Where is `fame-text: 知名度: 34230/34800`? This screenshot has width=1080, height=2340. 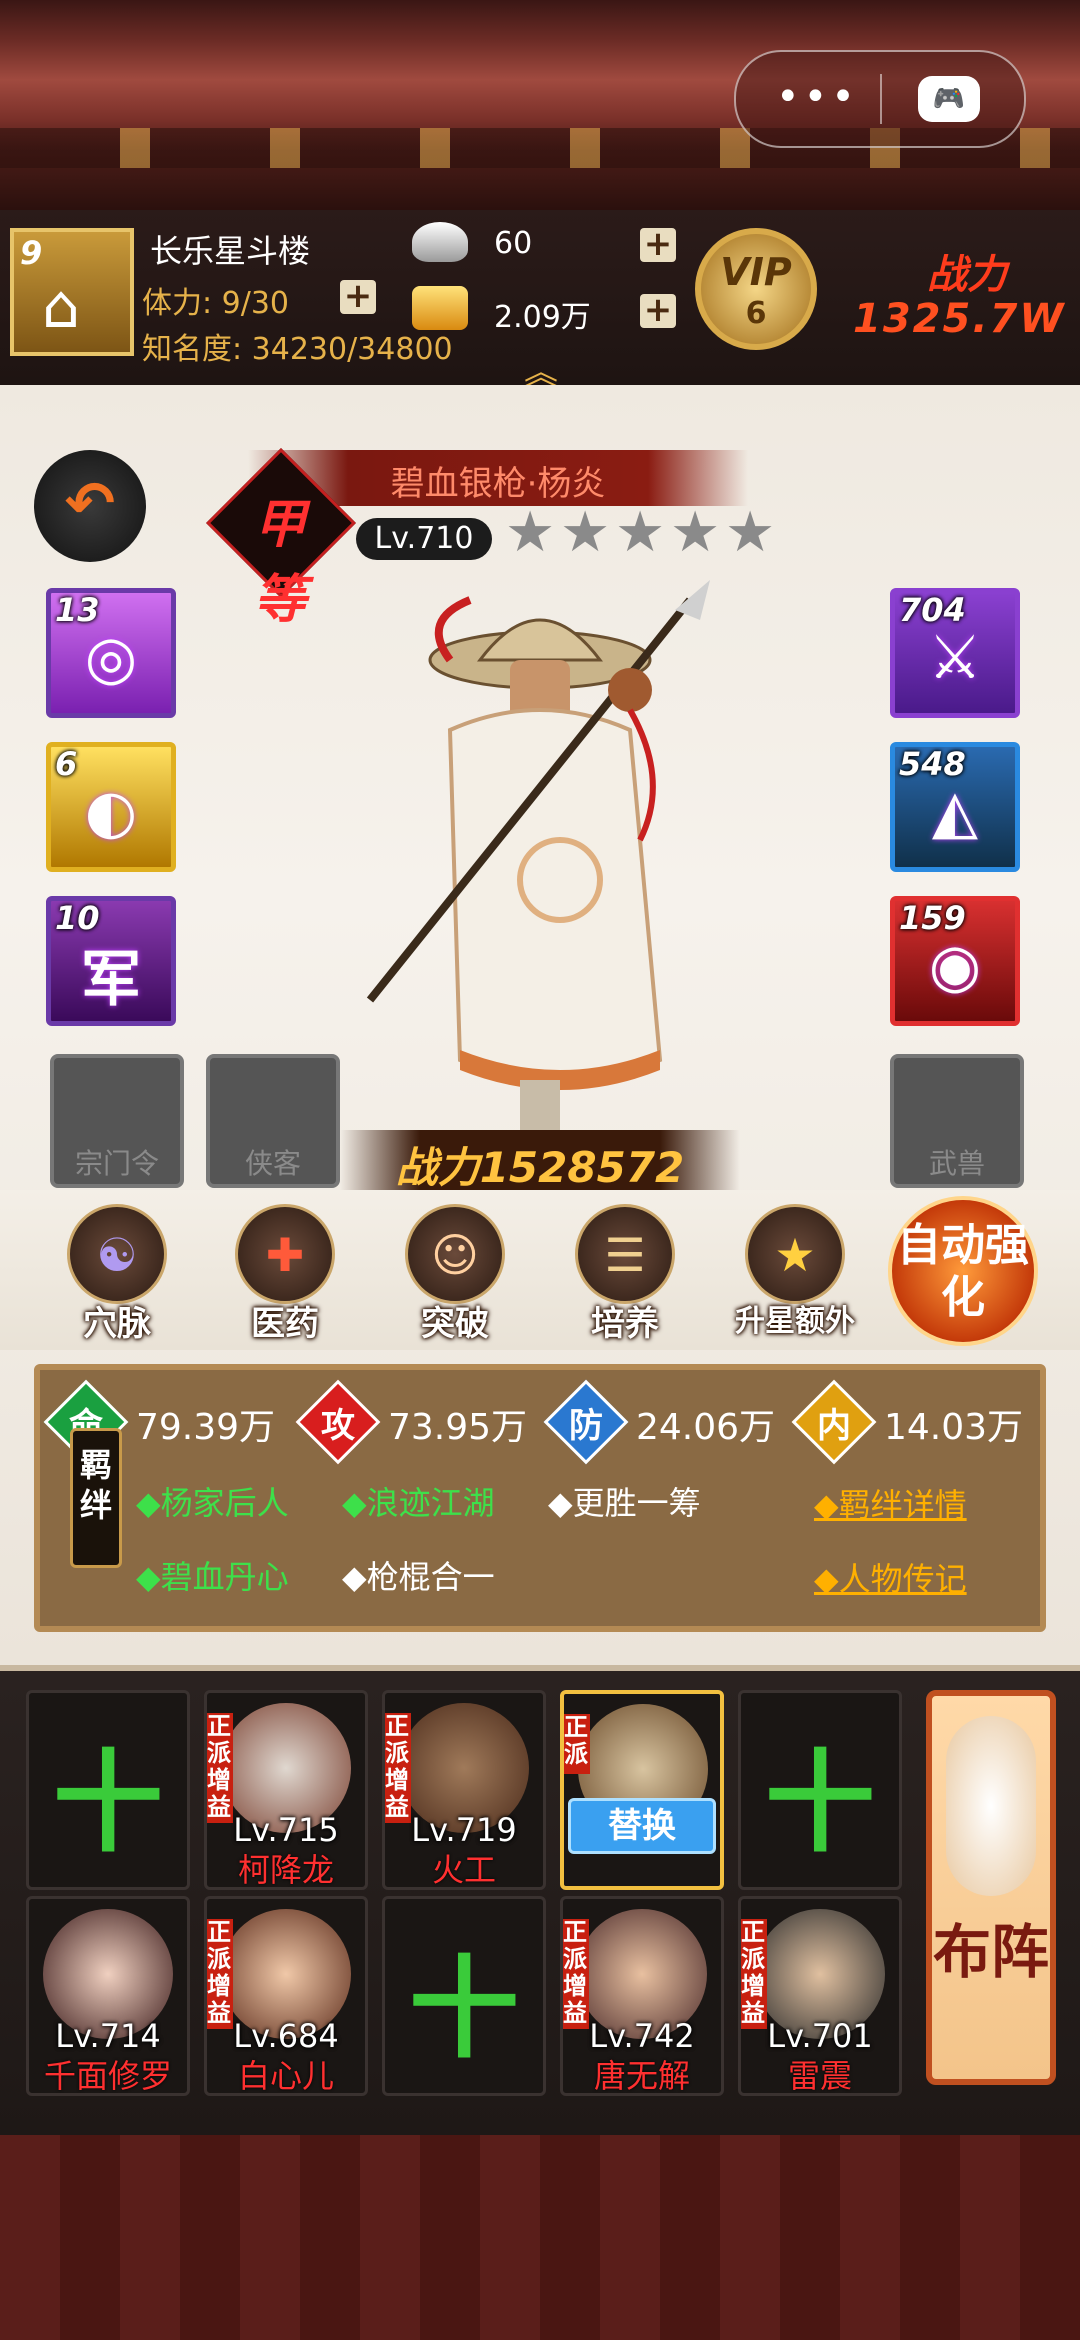 fame-text: 知名度: 34230/34800 is located at coordinates (297, 349).